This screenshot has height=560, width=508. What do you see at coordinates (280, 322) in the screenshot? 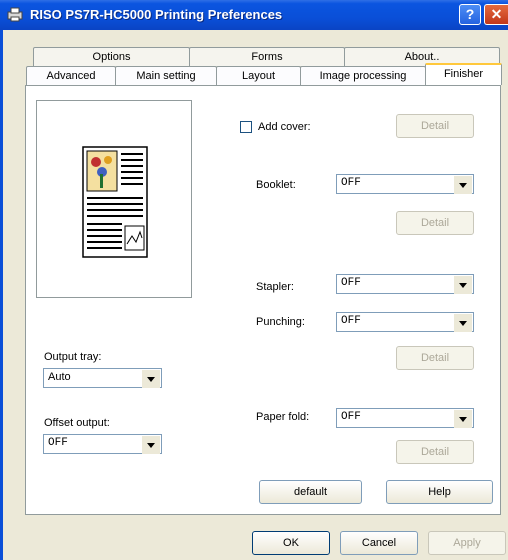
I see `punching-label: Punching:` at bounding box center [280, 322].